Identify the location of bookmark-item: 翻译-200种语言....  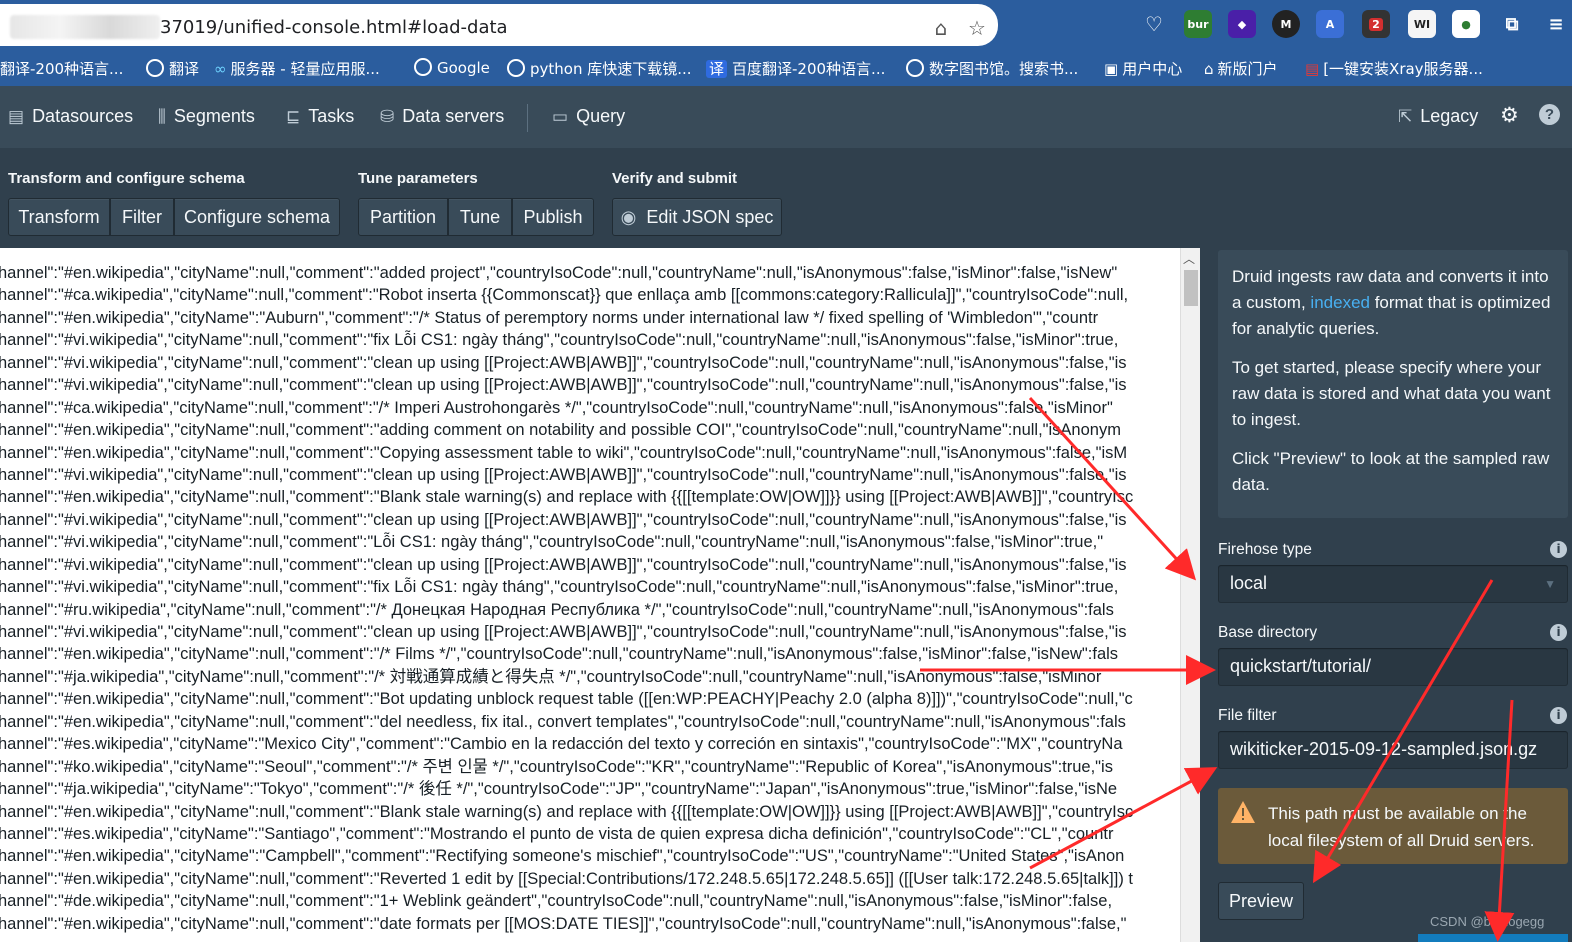
(61, 68).